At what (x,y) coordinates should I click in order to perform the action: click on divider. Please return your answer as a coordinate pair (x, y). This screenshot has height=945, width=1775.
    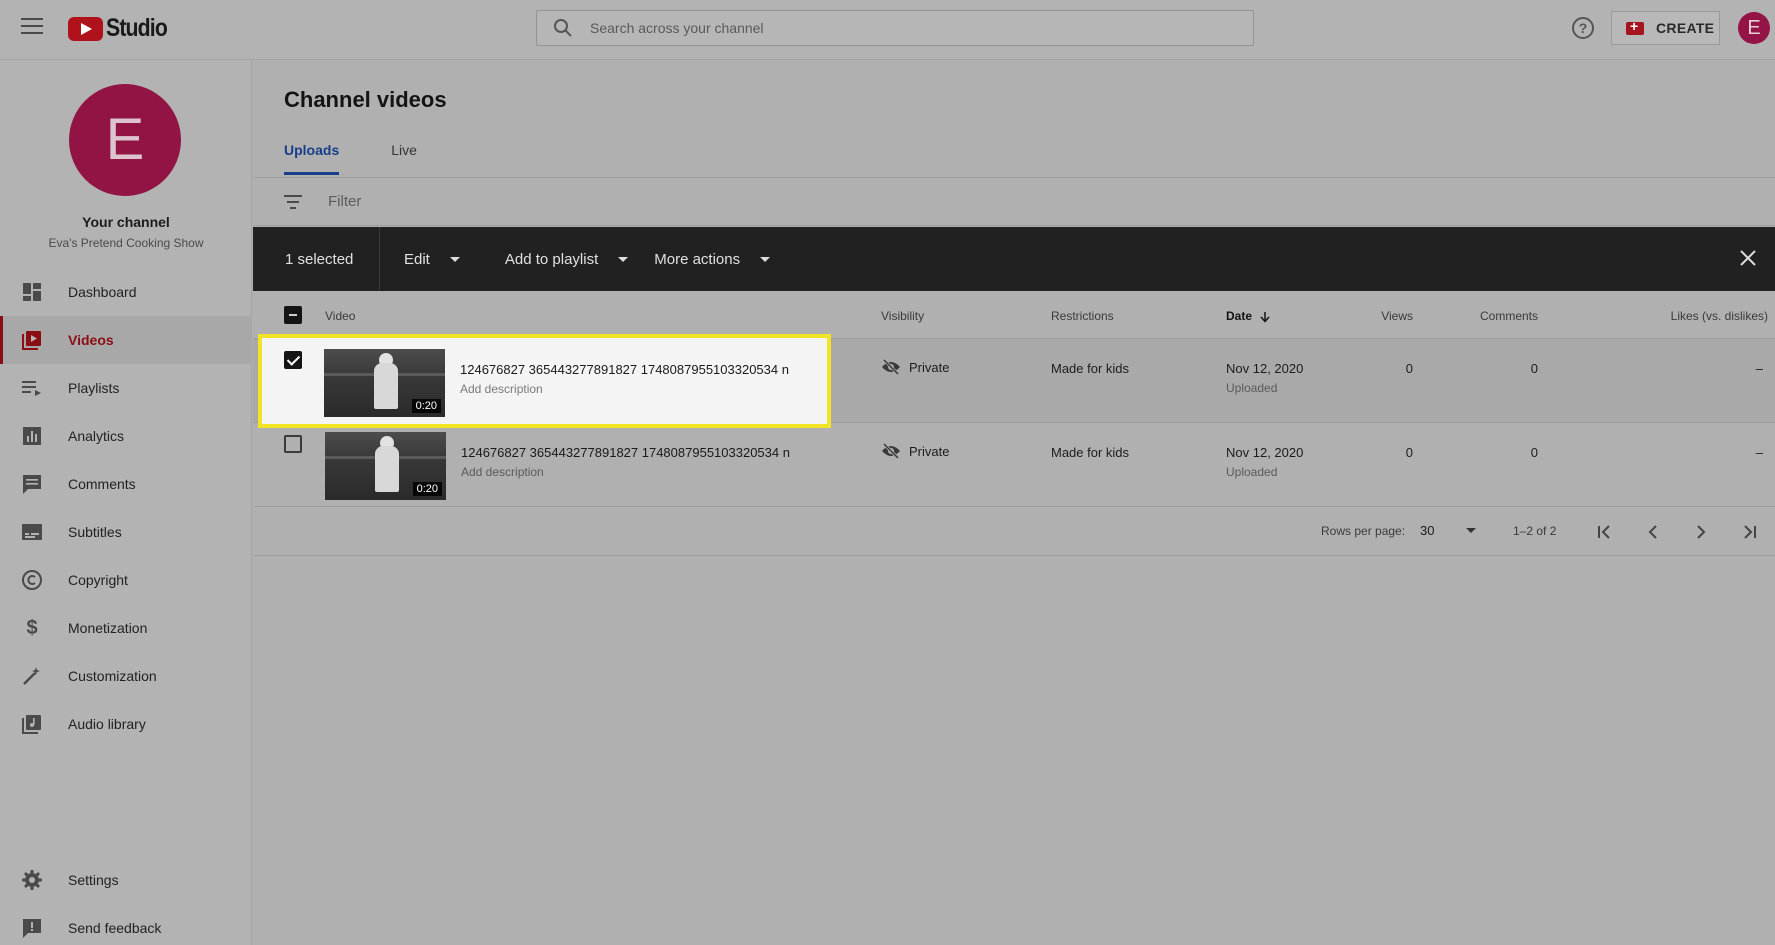
    Looking at the image, I should click on (379, 259).